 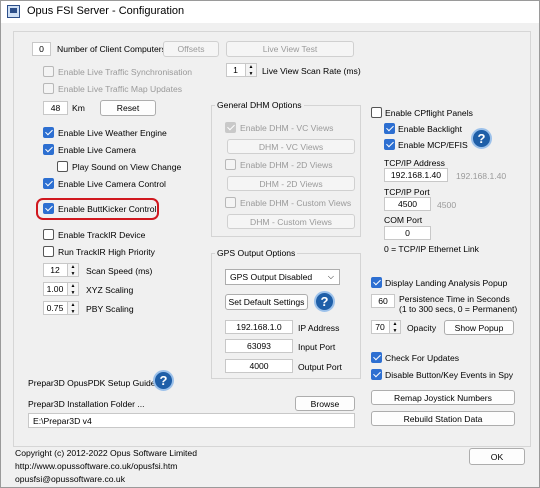 I want to click on pby-scaling-spinner: 0.75 ▲ ▼, so click(x=61, y=308).